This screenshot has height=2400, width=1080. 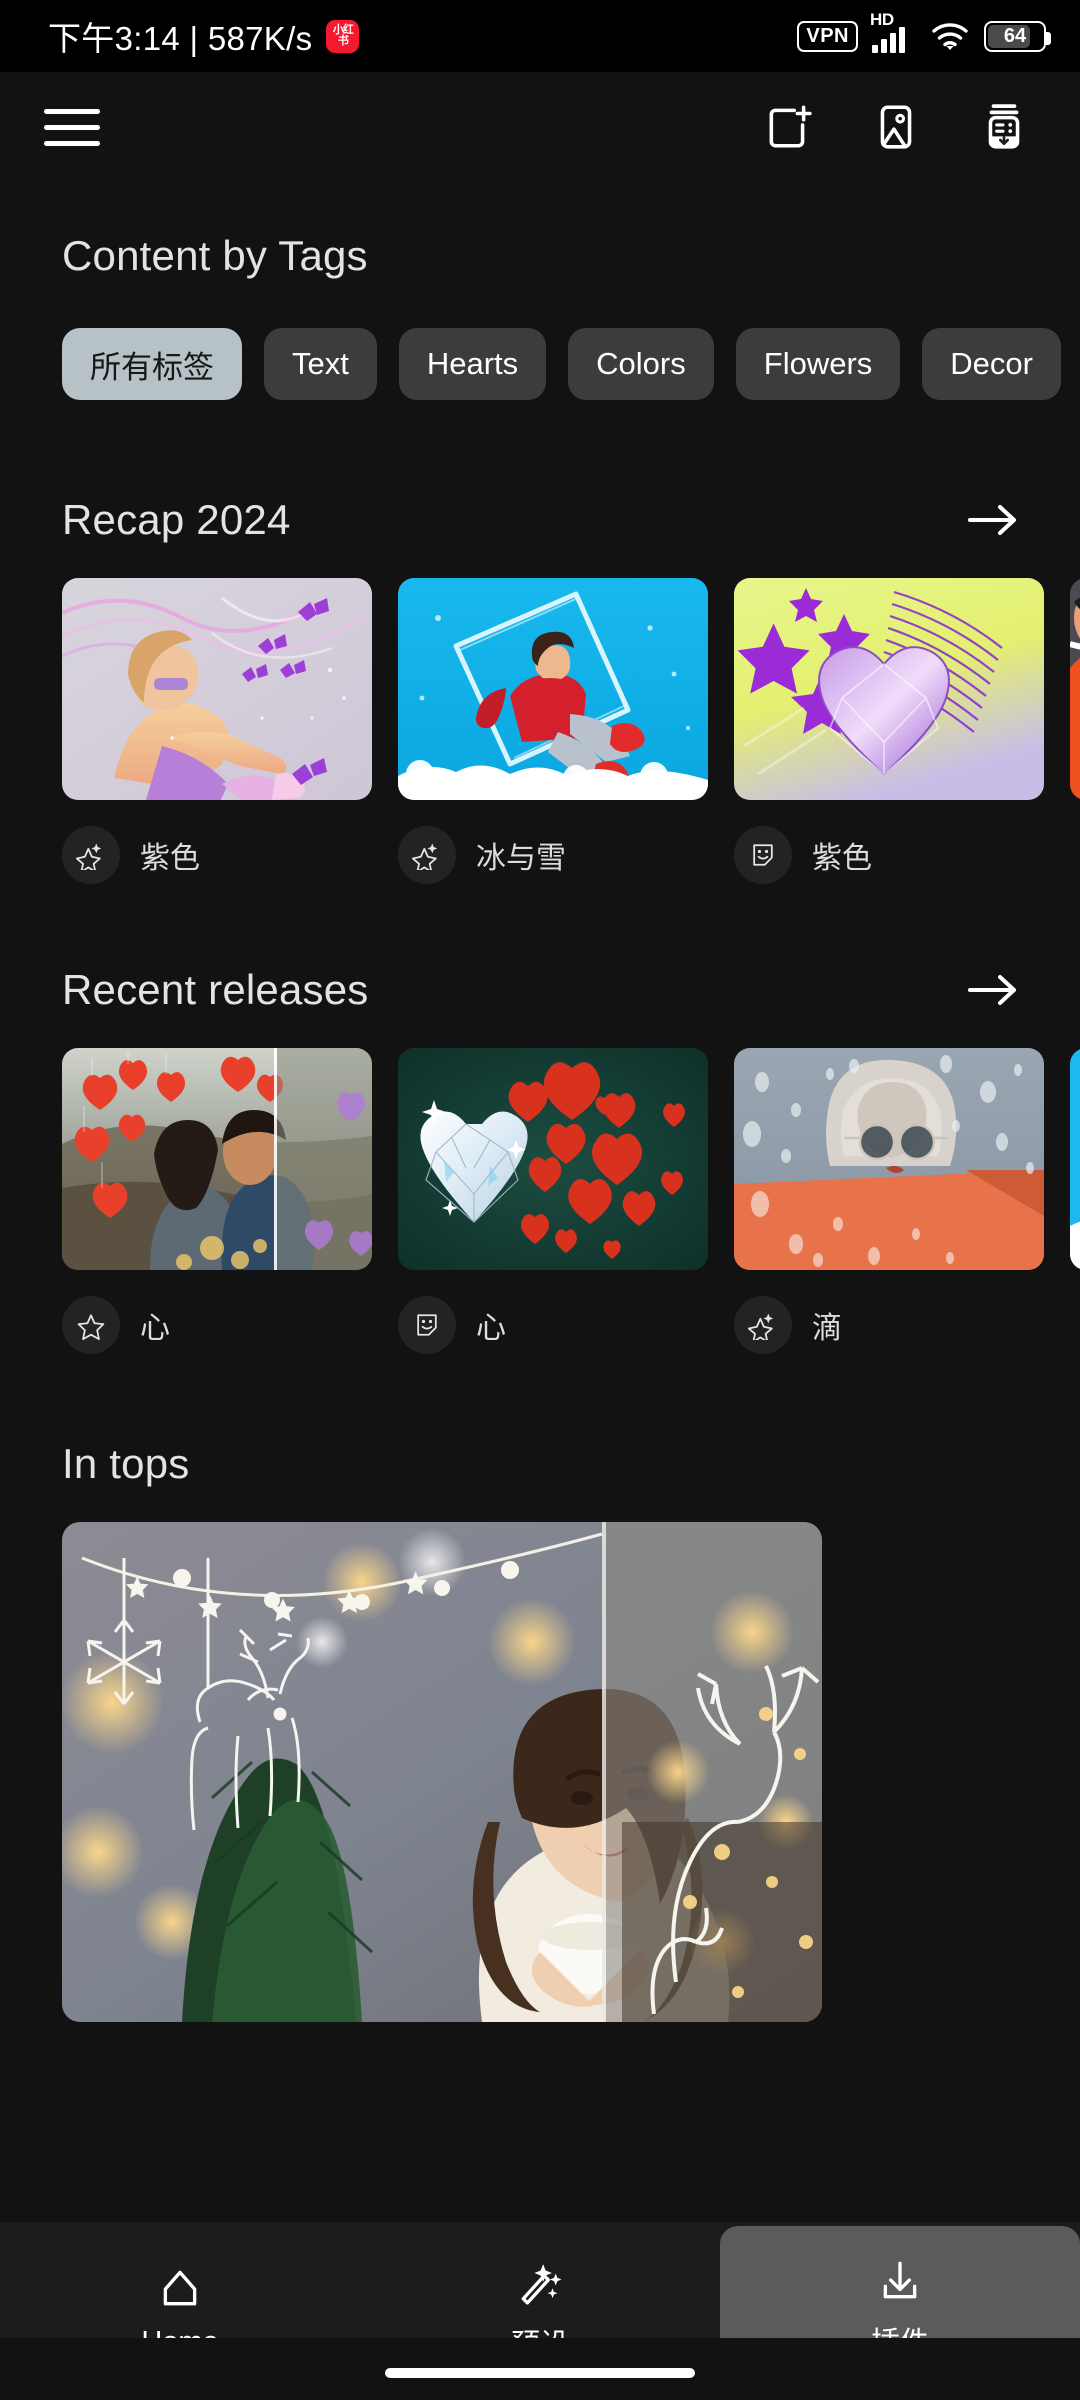 What do you see at coordinates (540, 520) in the screenshot?
I see `recap-section-header: Recap 2024` at bounding box center [540, 520].